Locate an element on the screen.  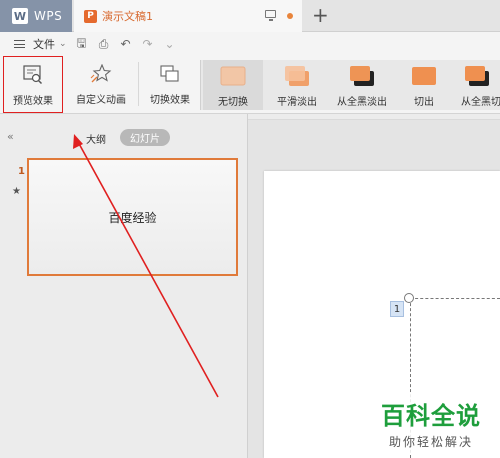
transition-cut: 切出 is located at coordinates (424, 85).